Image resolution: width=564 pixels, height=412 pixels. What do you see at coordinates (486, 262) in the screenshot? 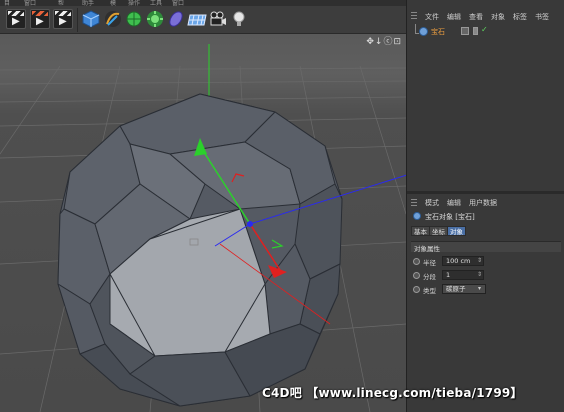
I see `radius-field: 半径 100 cm ⇕` at bounding box center [486, 262].